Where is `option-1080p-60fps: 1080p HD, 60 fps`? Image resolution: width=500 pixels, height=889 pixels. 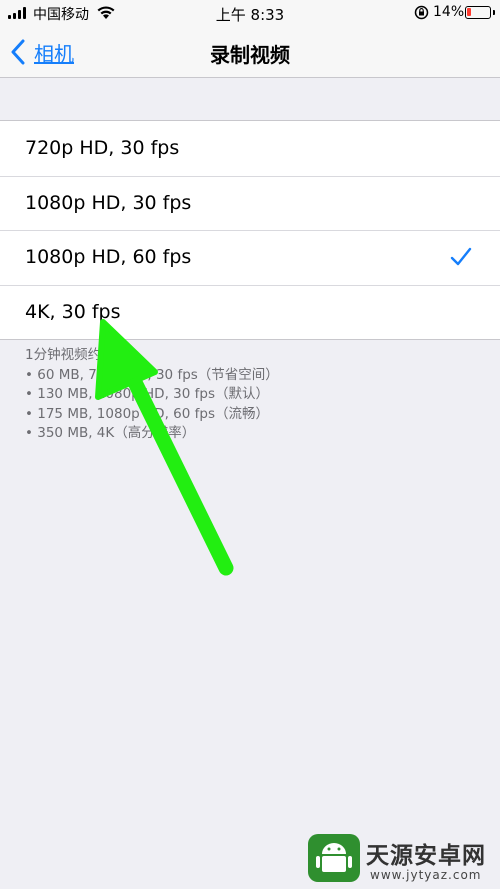
option-1080p-60fps: 1080p HD, 60 fps is located at coordinates (250, 257).